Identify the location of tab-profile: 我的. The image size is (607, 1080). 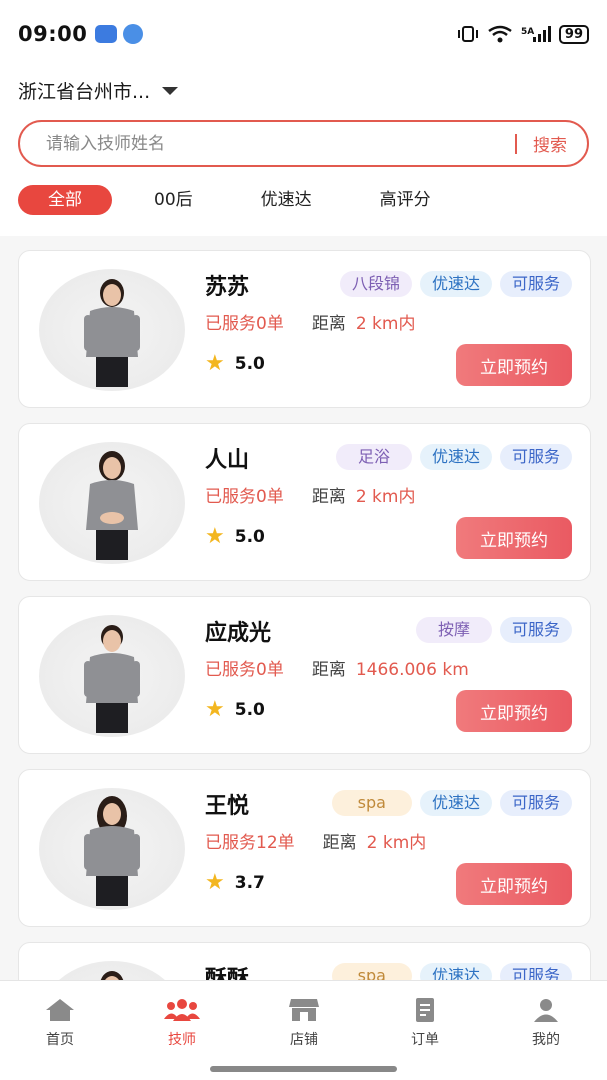
(546, 1023).